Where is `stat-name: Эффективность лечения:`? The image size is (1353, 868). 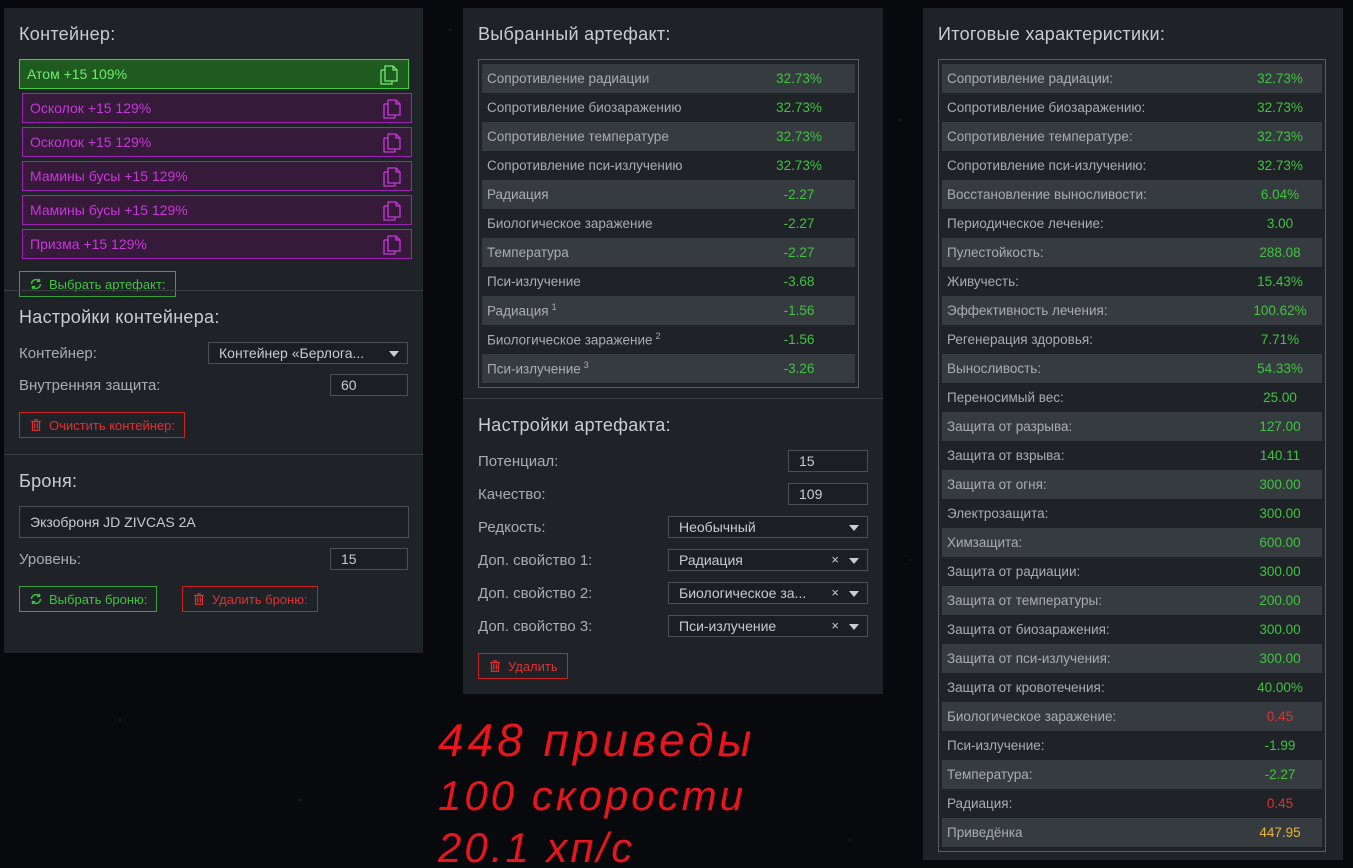 stat-name: Эффективность лечения: is located at coordinates (1027, 310).